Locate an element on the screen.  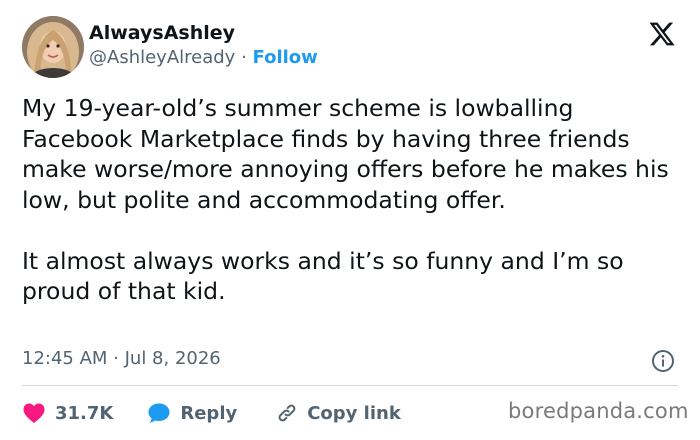
author-handle-line: @AshleyAlready · Follow is located at coordinates (203, 57).